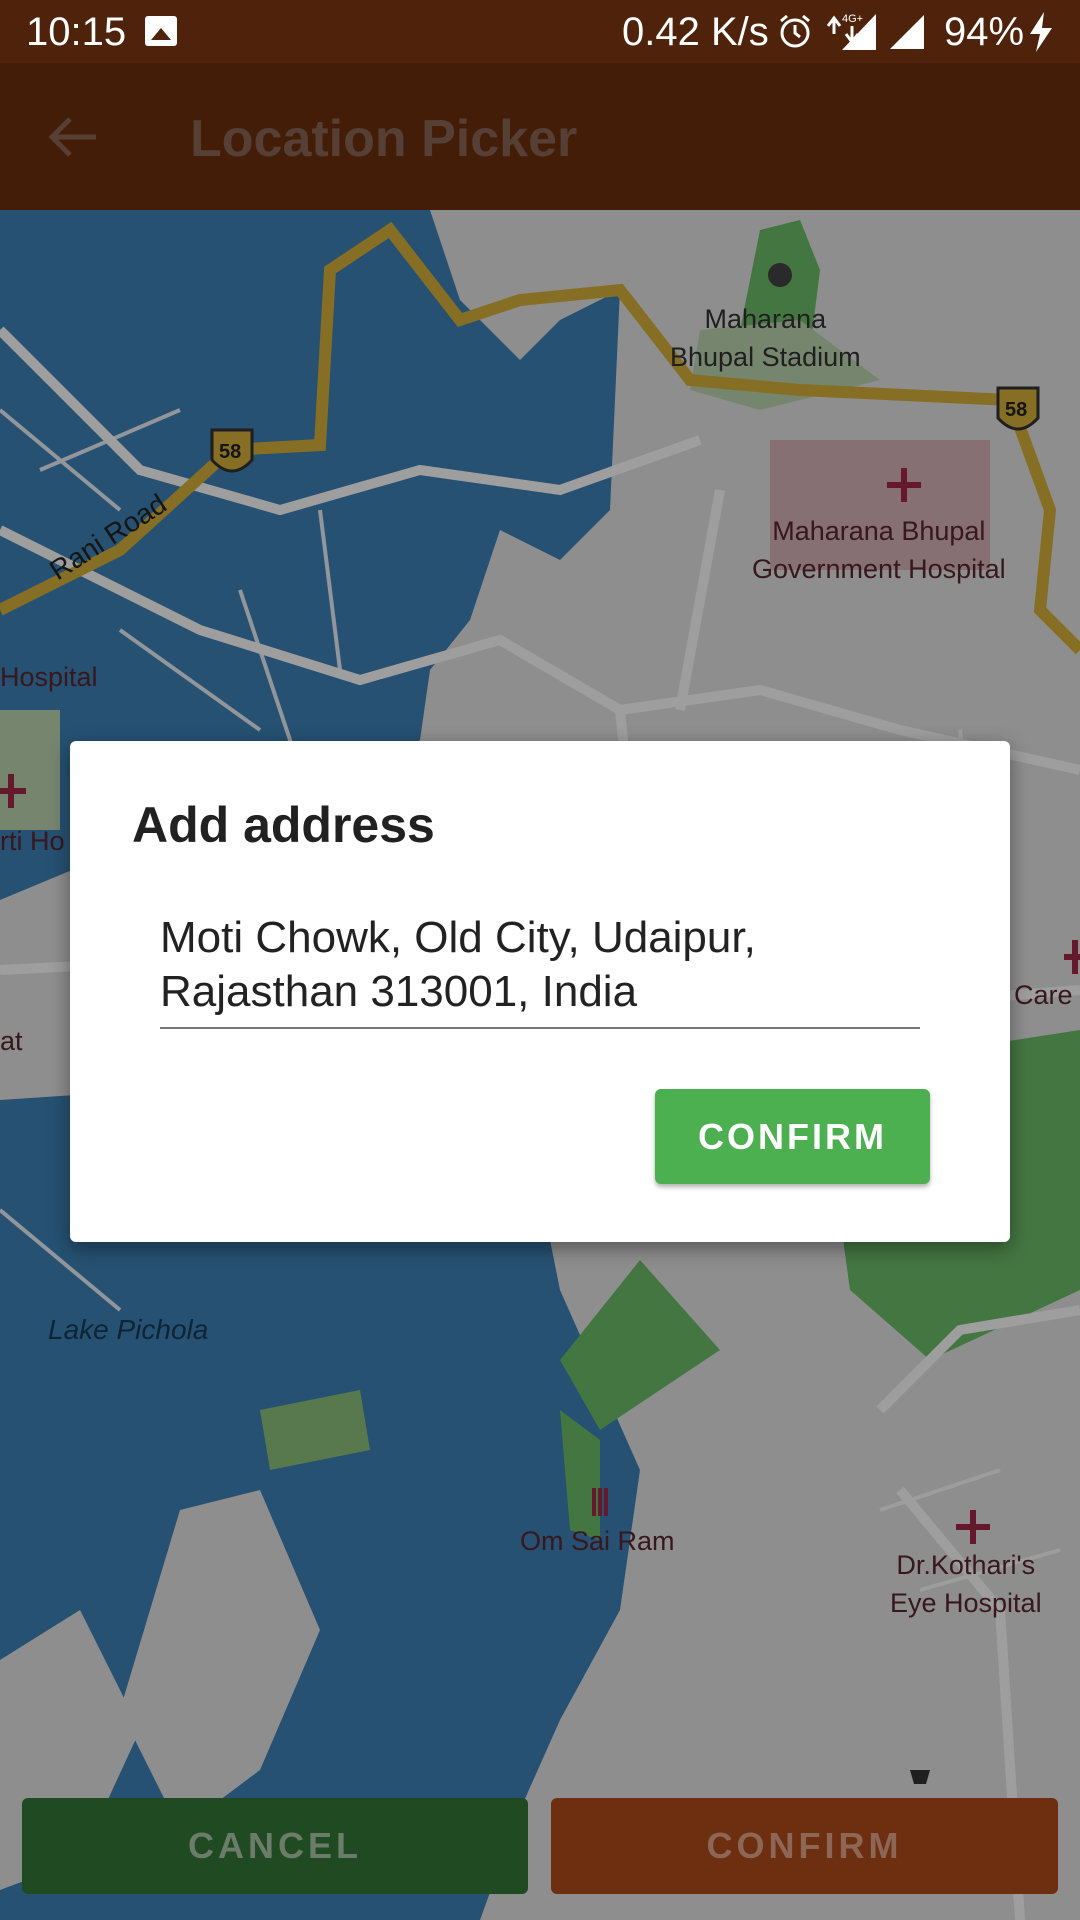  What do you see at coordinates (792, 1136) in the screenshot?
I see `confirm-address-button: CONFIRM` at bounding box center [792, 1136].